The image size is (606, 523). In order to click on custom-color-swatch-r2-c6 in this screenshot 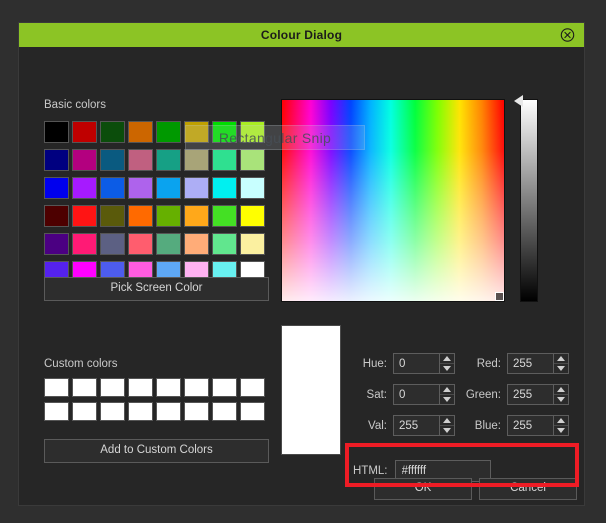, I will do `click(196, 411)`.